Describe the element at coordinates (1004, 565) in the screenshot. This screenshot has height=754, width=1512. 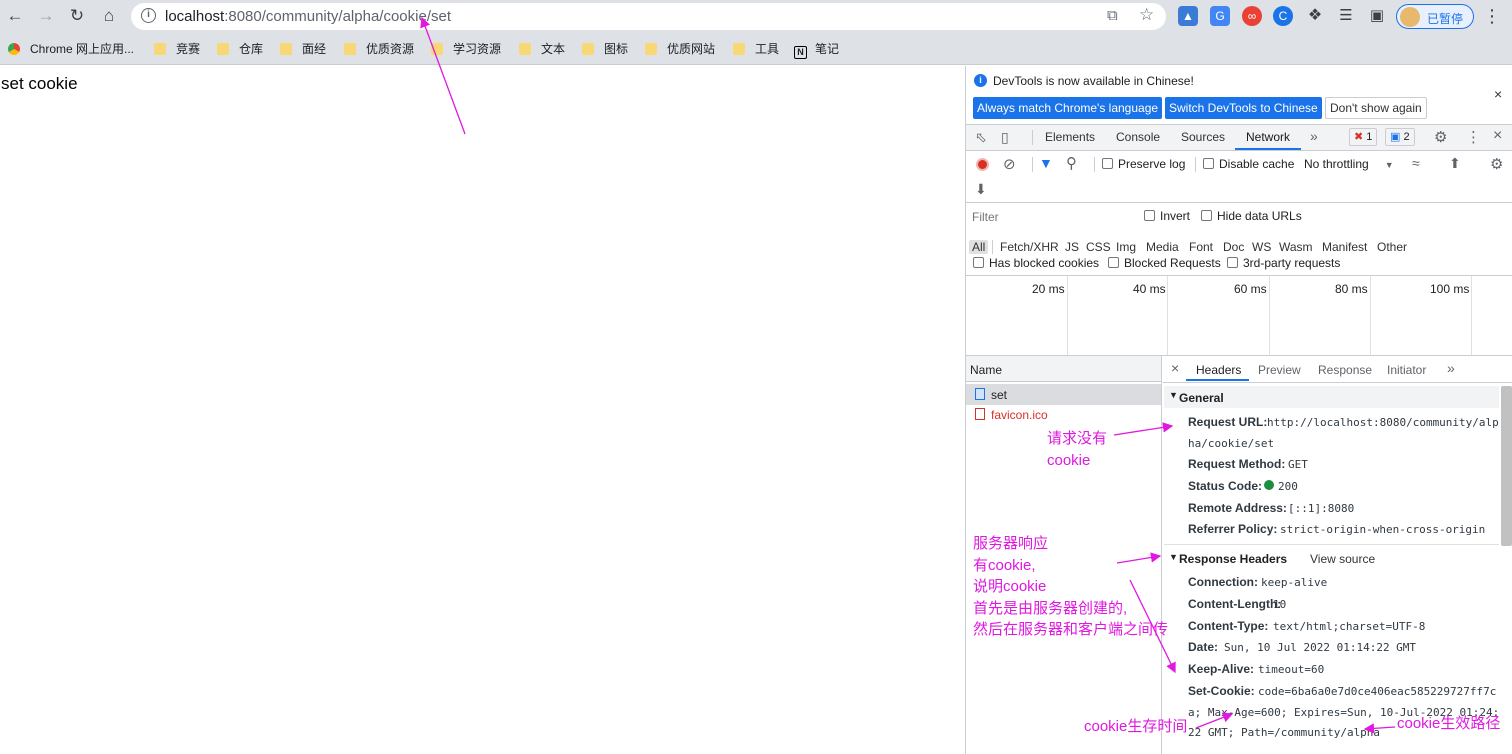
I see `annotation-server-note: 有cookie,` at that location.